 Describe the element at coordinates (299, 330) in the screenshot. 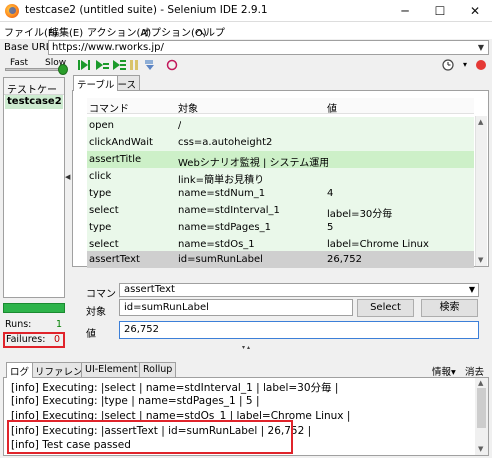

I see `value-input: 26,752` at that location.